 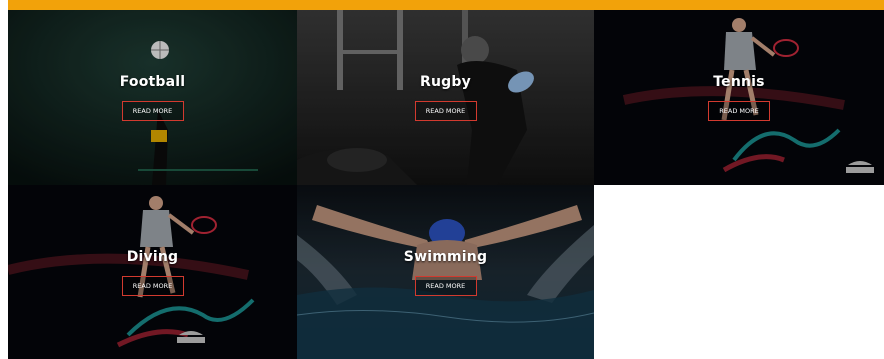 I want to click on card-title: Swimming, so click(x=445, y=257).